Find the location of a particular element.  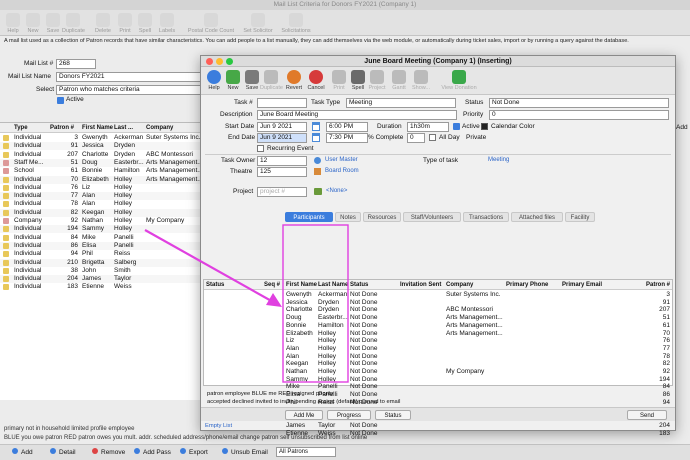

priority-field: 0 is located at coordinates (579, 115).